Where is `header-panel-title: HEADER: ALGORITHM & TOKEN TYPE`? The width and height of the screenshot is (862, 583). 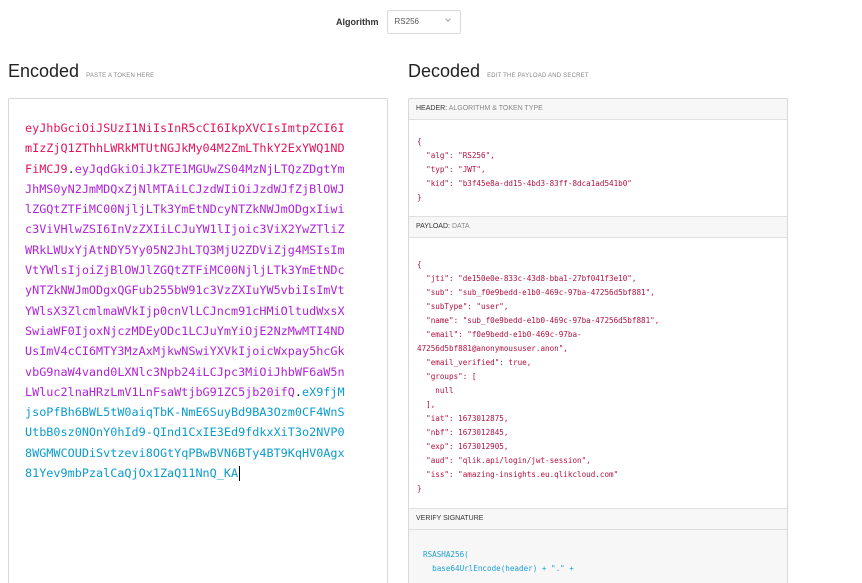 header-panel-title: HEADER: ALGORITHM & TOKEN TYPE is located at coordinates (598, 109).